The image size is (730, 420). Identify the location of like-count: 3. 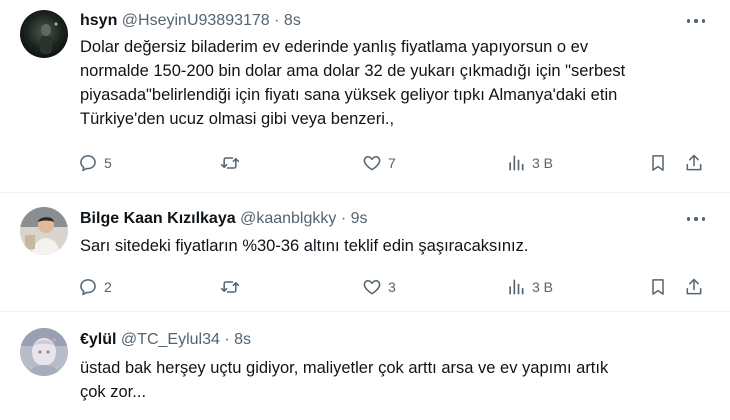
(392, 287).